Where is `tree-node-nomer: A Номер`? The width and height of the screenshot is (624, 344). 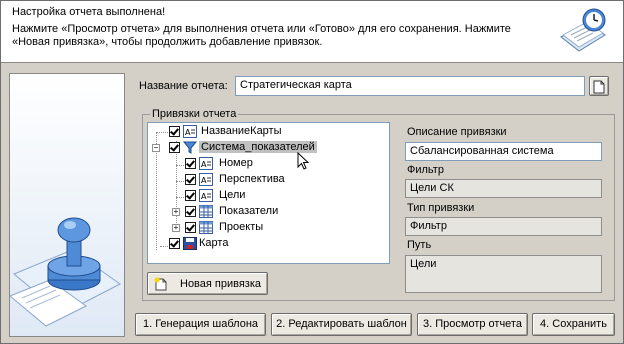 tree-node-nomer: A Номер is located at coordinates (268, 164).